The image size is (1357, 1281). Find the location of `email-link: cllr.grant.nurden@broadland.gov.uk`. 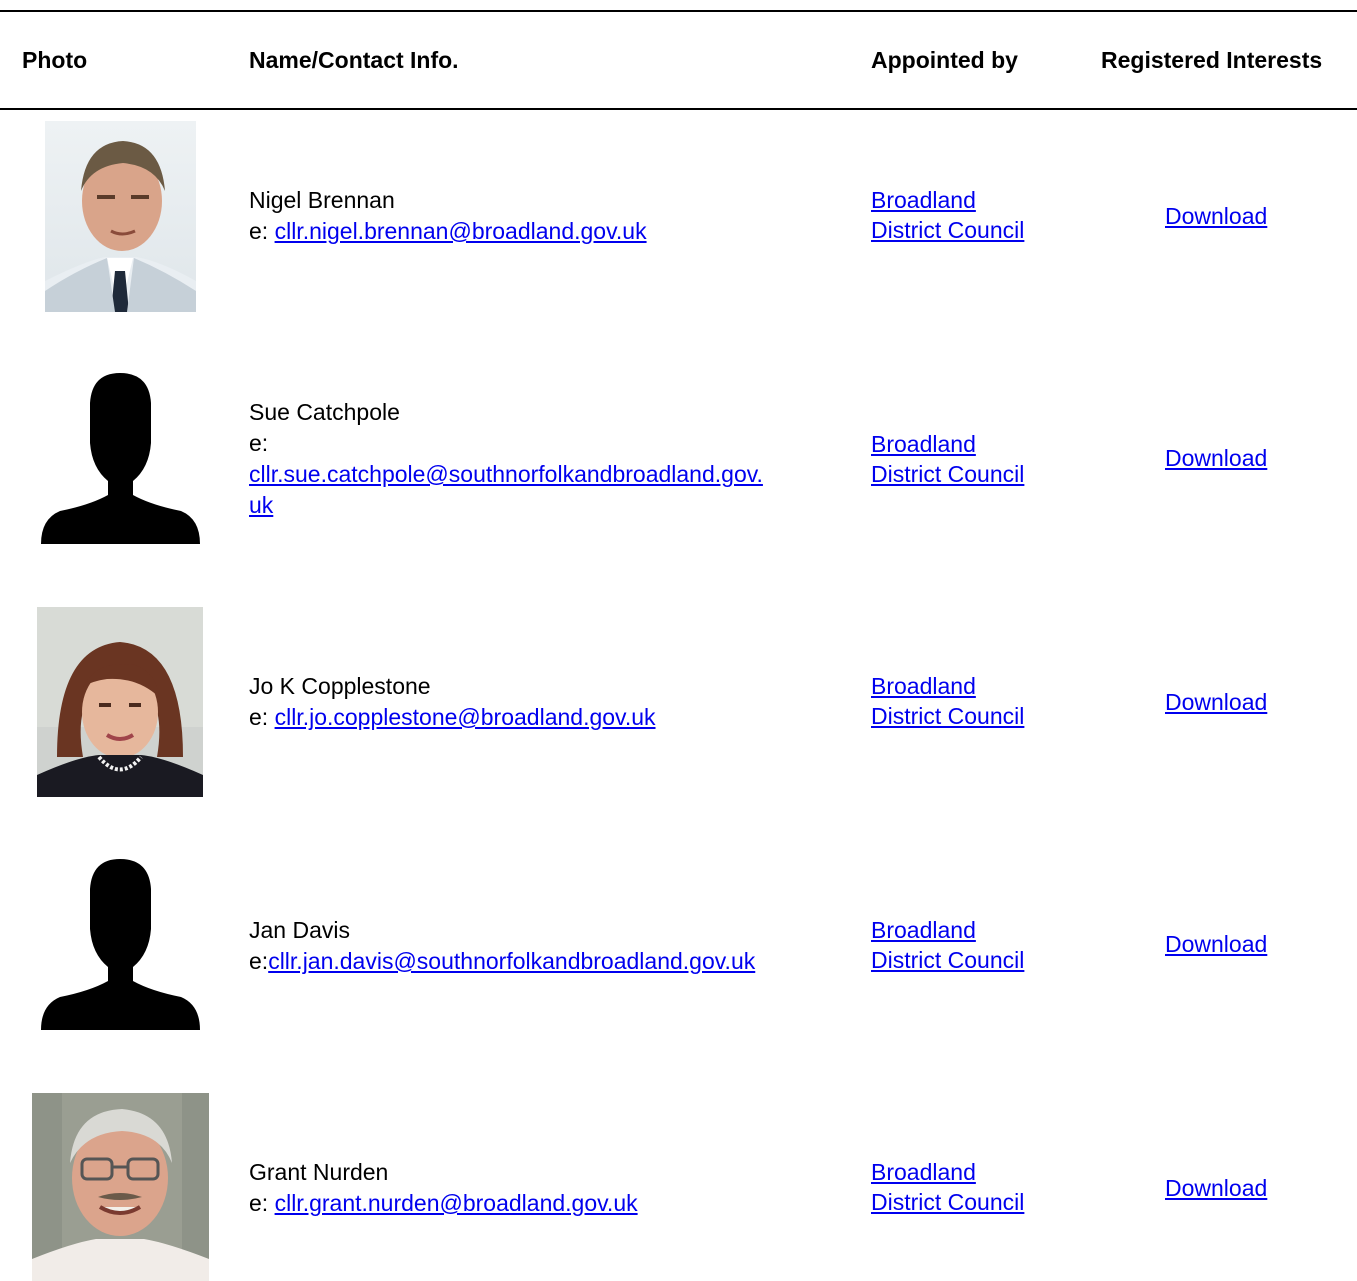

email-link: cllr.grant.nurden@broadland.gov.uk is located at coordinates (456, 1203).